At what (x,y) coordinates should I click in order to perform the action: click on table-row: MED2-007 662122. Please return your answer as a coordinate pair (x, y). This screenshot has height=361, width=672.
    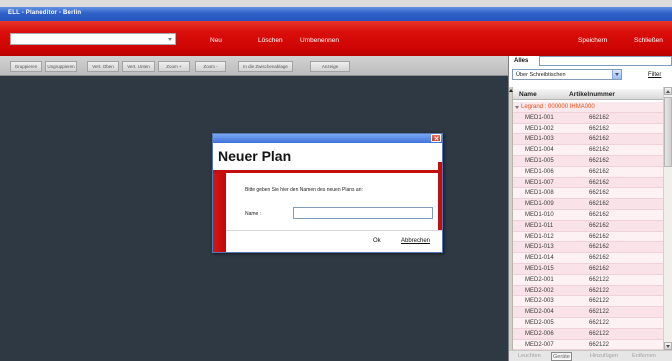
    Looking at the image, I should click on (588, 344).